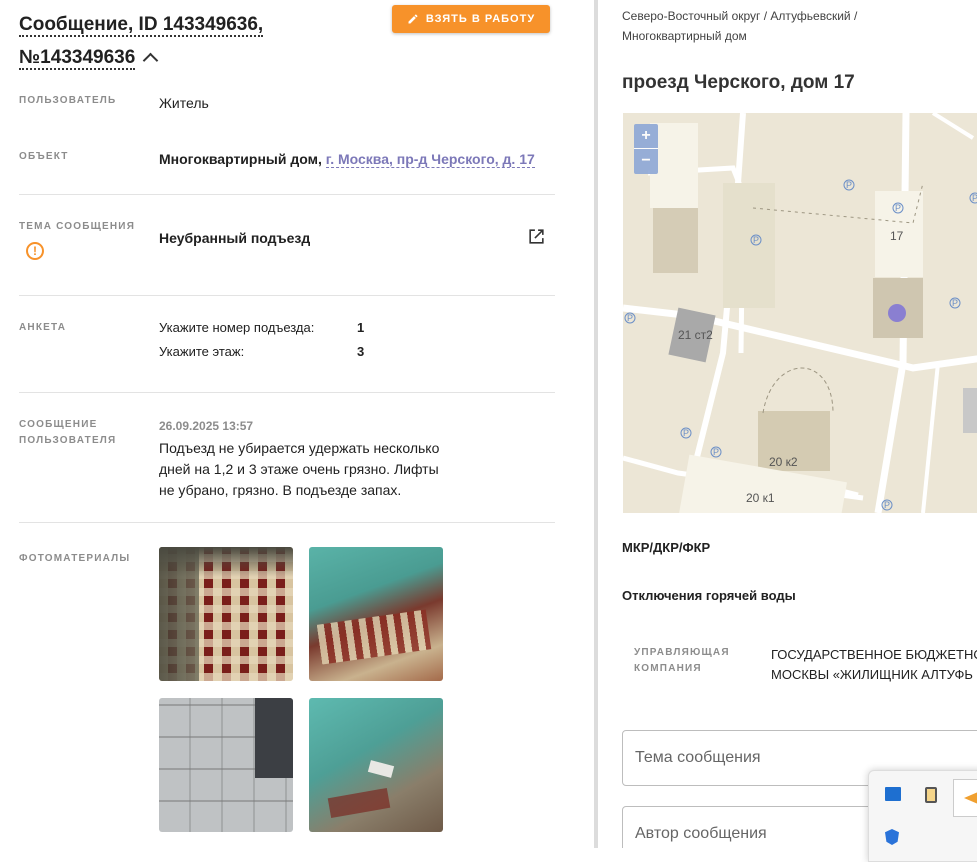  What do you see at coordinates (874, 654) in the screenshot?
I see `management-company-line: ГОСУДАРСТВЕННОЕ БЮДЖЕТНО` at bounding box center [874, 654].